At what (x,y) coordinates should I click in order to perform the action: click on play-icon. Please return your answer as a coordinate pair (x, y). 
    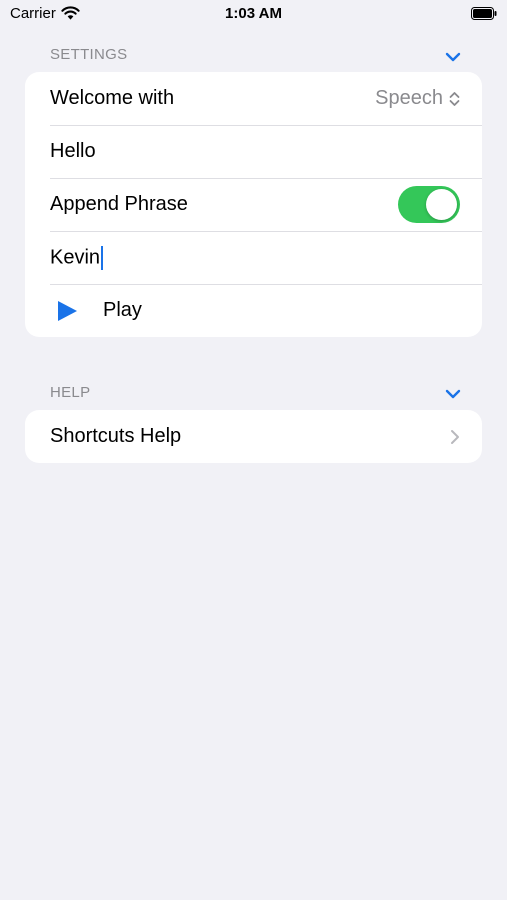
    Looking at the image, I should click on (67, 310).